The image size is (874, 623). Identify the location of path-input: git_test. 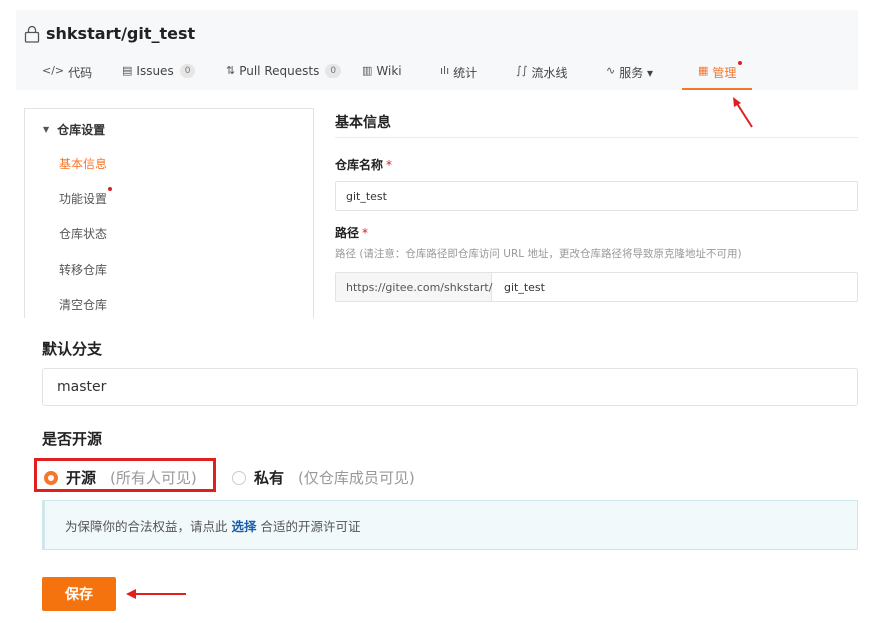
(524, 287).